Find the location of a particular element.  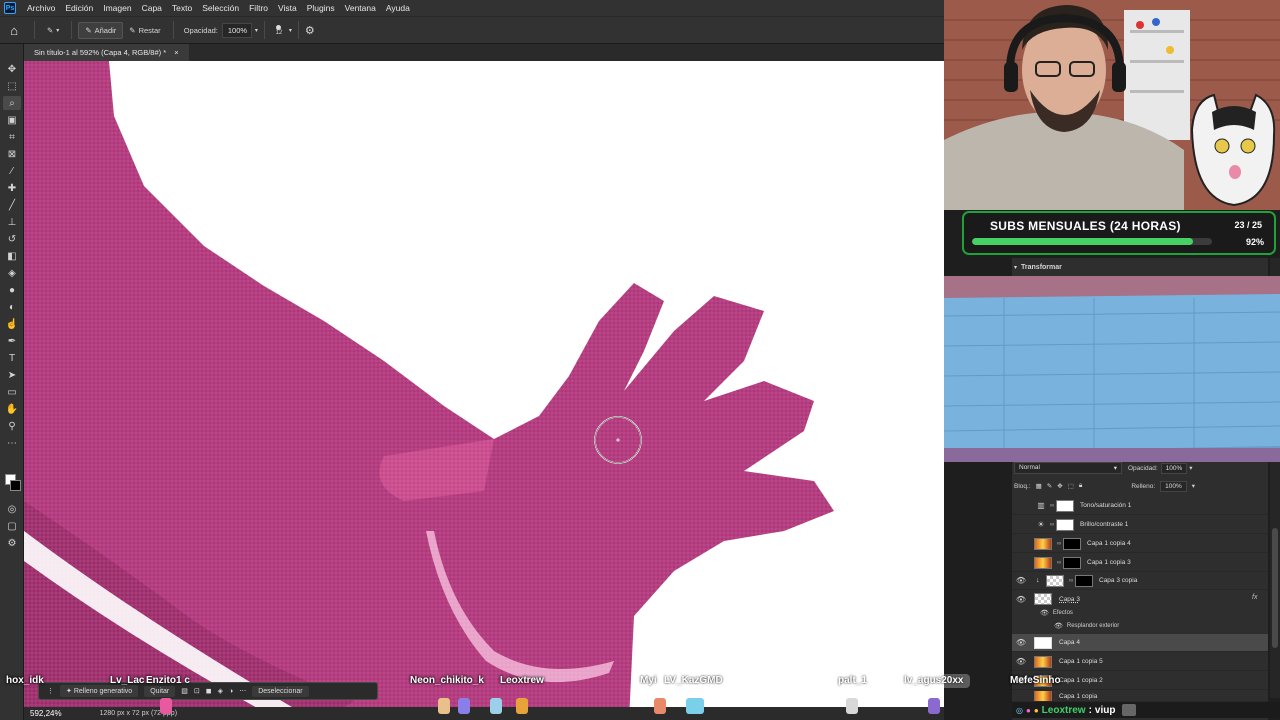

menu-filtro: Filtro is located at coordinates (258, 8).